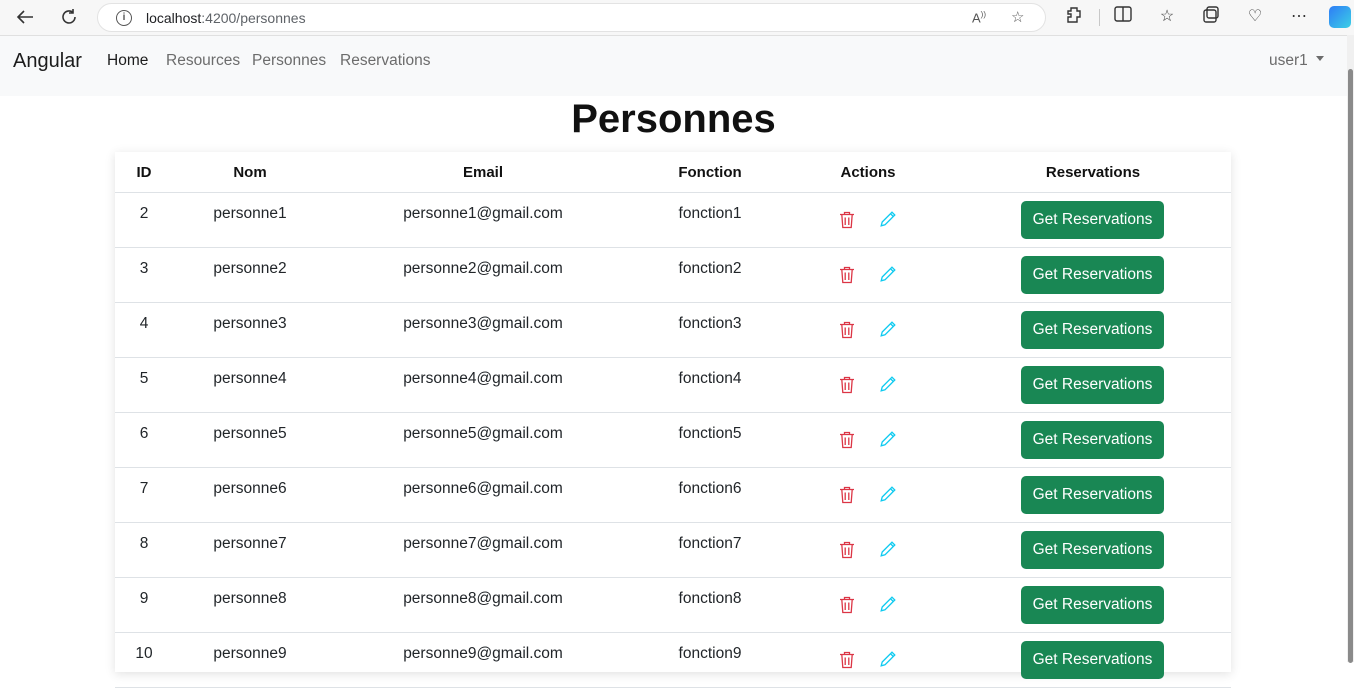 This screenshot has height=688, width=1354. What do you see at coordinates (250, 598) in the screenshot?
I see `cell-nom: personne8` at bounding box center [250, 598].